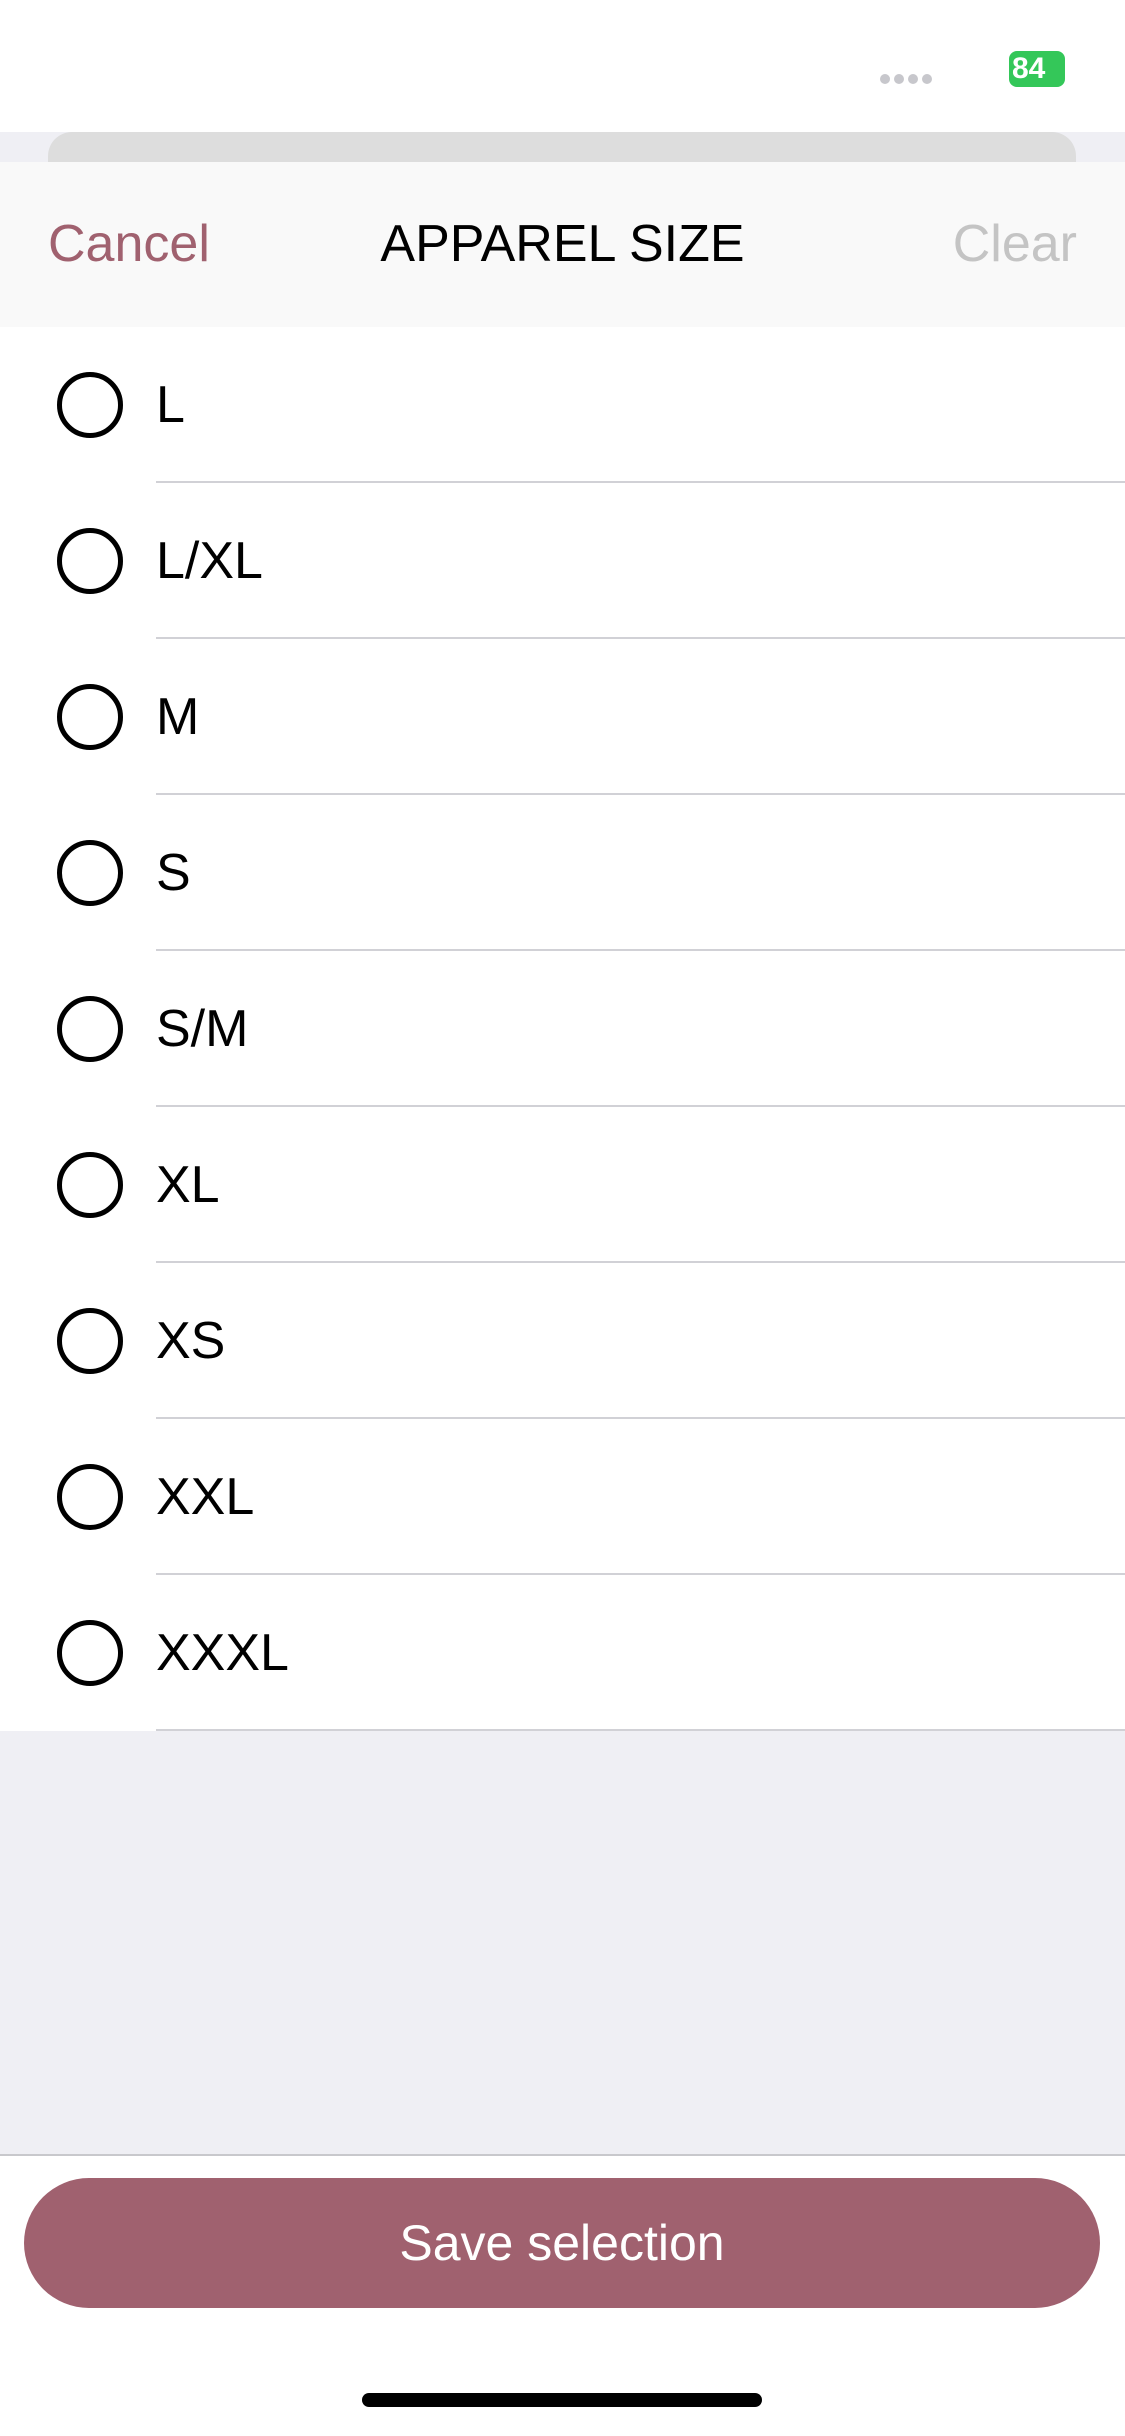  What do you see at coordinates (209, 561) in the screenshot?
I see `size-option-label: L/XL` at bounding box center [209, 561].